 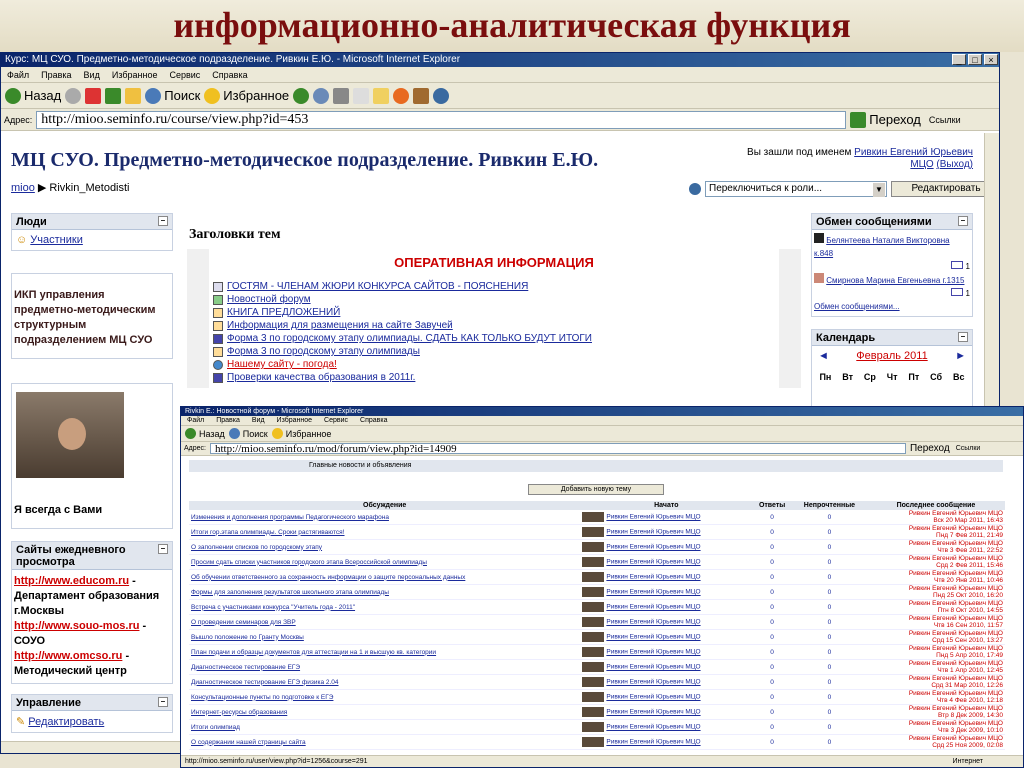 What do you see at coordinates (301, 95) in the screenshot?
I see `history-button` at bounding box center [301, 95].